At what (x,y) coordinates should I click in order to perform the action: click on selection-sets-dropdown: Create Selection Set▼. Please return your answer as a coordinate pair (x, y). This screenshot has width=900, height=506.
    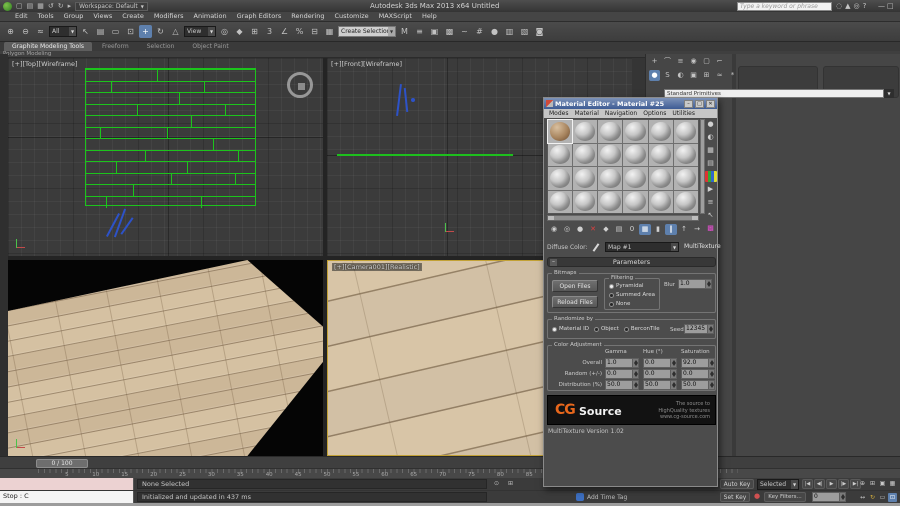
    Looking at the image, I should click on (367, 31).